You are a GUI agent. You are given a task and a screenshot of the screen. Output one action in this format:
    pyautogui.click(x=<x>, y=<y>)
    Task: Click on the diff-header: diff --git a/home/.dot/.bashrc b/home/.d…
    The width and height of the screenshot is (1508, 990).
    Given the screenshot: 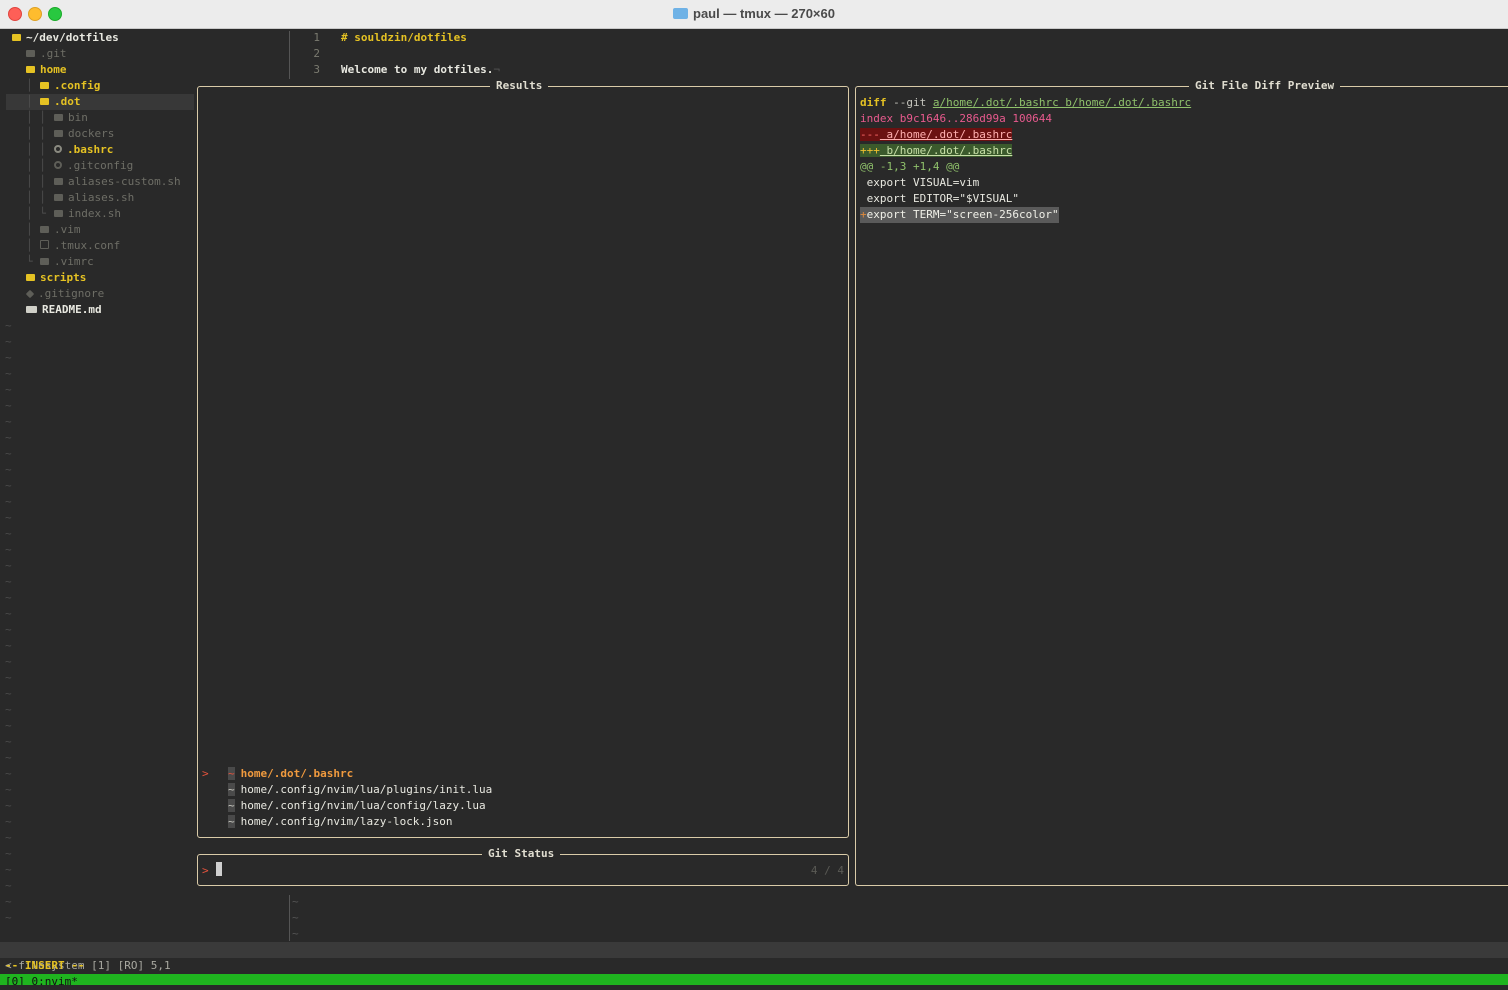 What is the action you would take?
    pyautogui.click(x=1026, y=102)
    